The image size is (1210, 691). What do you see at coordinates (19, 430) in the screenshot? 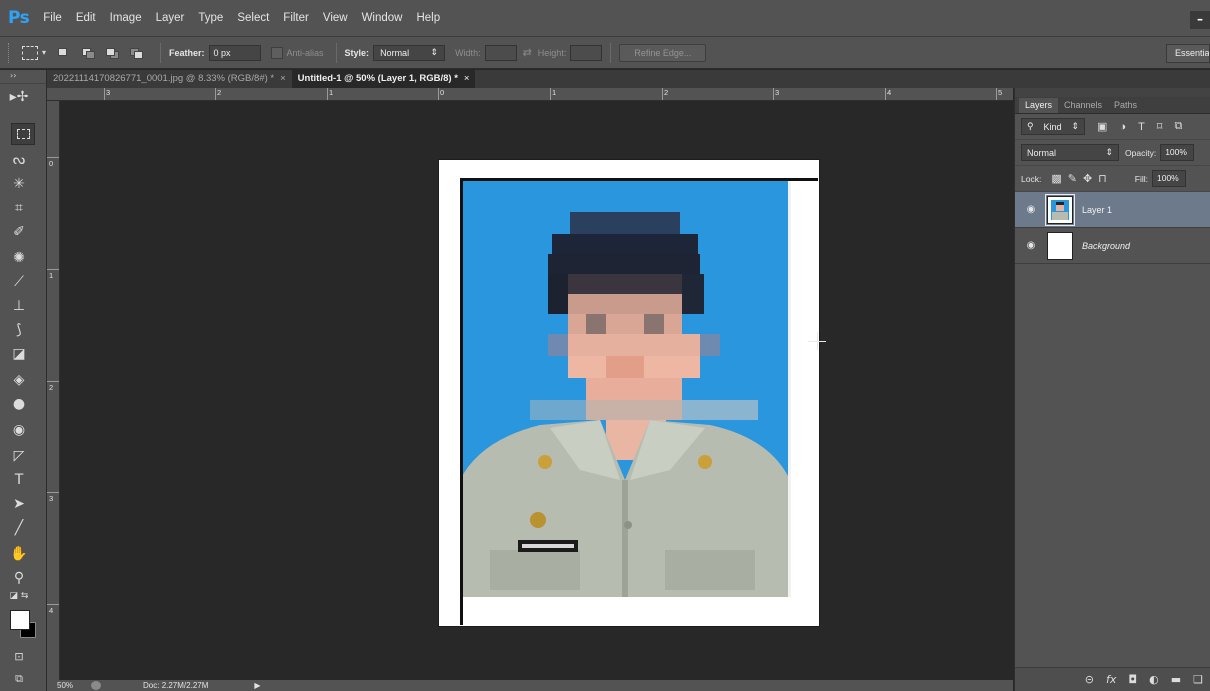
I see `dodge-tool-icon: ◉` at bounding box center [19, 430].